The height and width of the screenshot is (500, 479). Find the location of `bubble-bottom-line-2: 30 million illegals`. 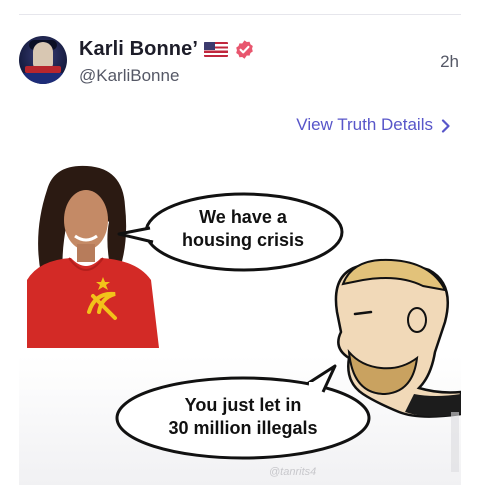

bubble-bottom-line-2: 30 million illegals is located at coordinates (243, 428).